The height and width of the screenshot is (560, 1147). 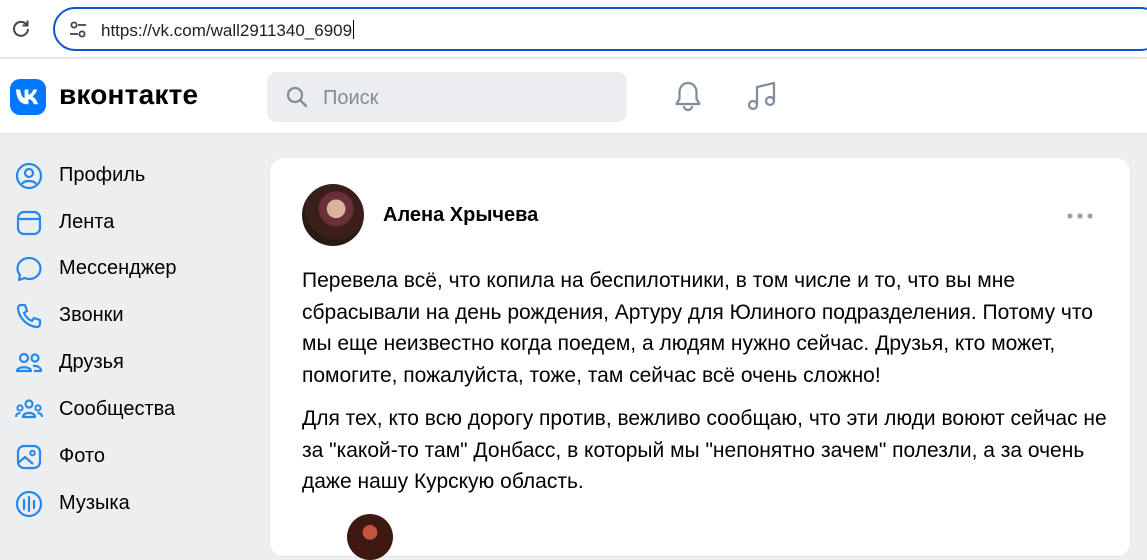 What do you see at coordinates (78, 30) in the screenshot?
I see `site-settings-icon` at bounding box center [78, 30].